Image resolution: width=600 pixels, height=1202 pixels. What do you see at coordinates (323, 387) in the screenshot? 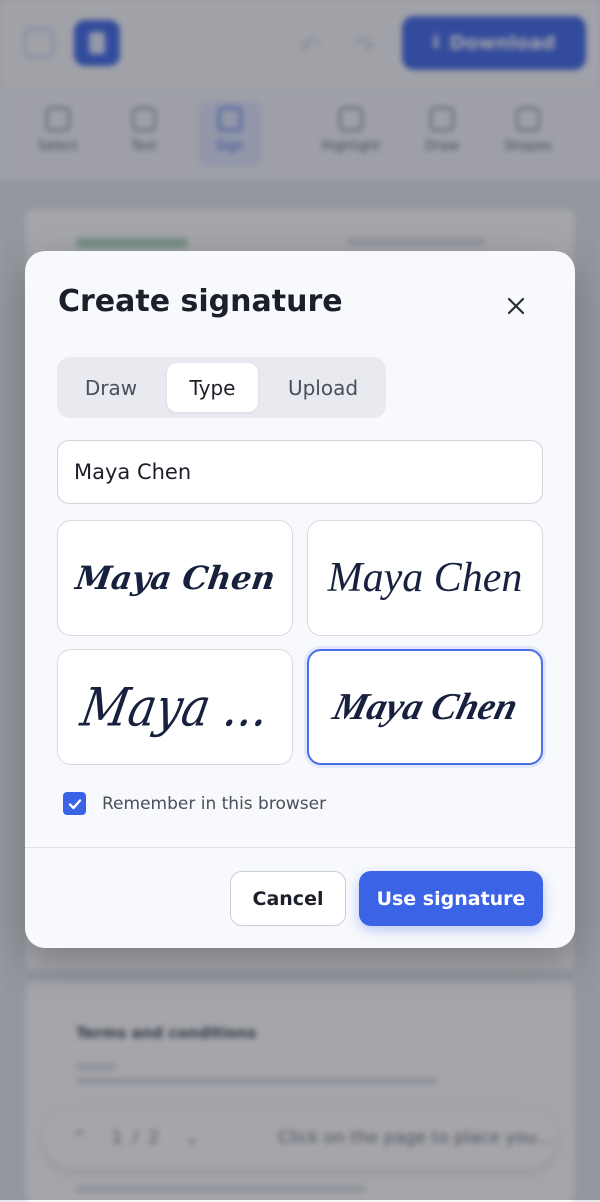
I see `tab-upload: Upload` at bounding box center [323, 387].